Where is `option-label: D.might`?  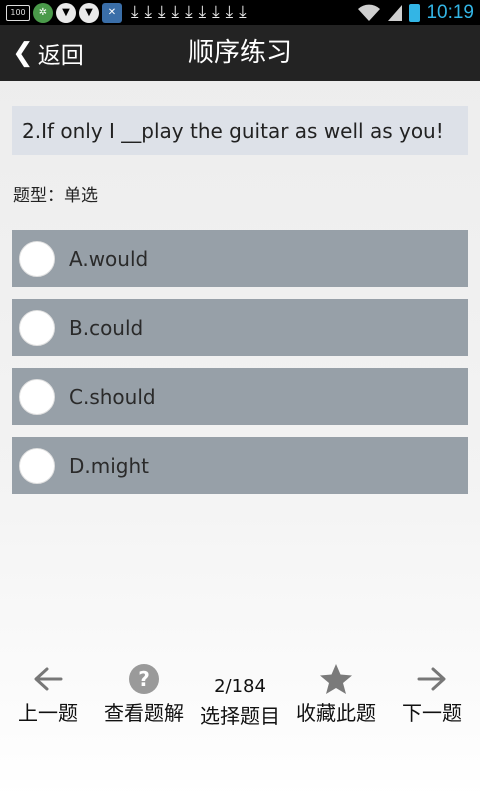
option-label: D.might is located at coordinates (109, 465).